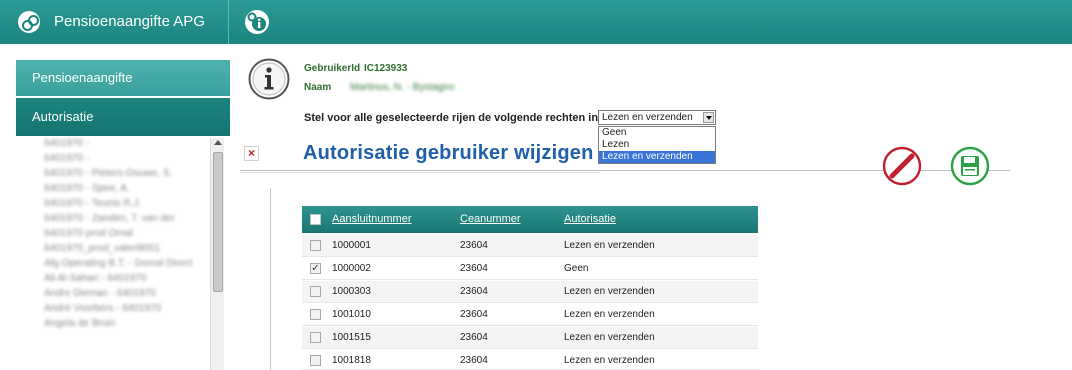  I want to click on sidebar-item-label: Pensioenaangifte, so click(82, 77).